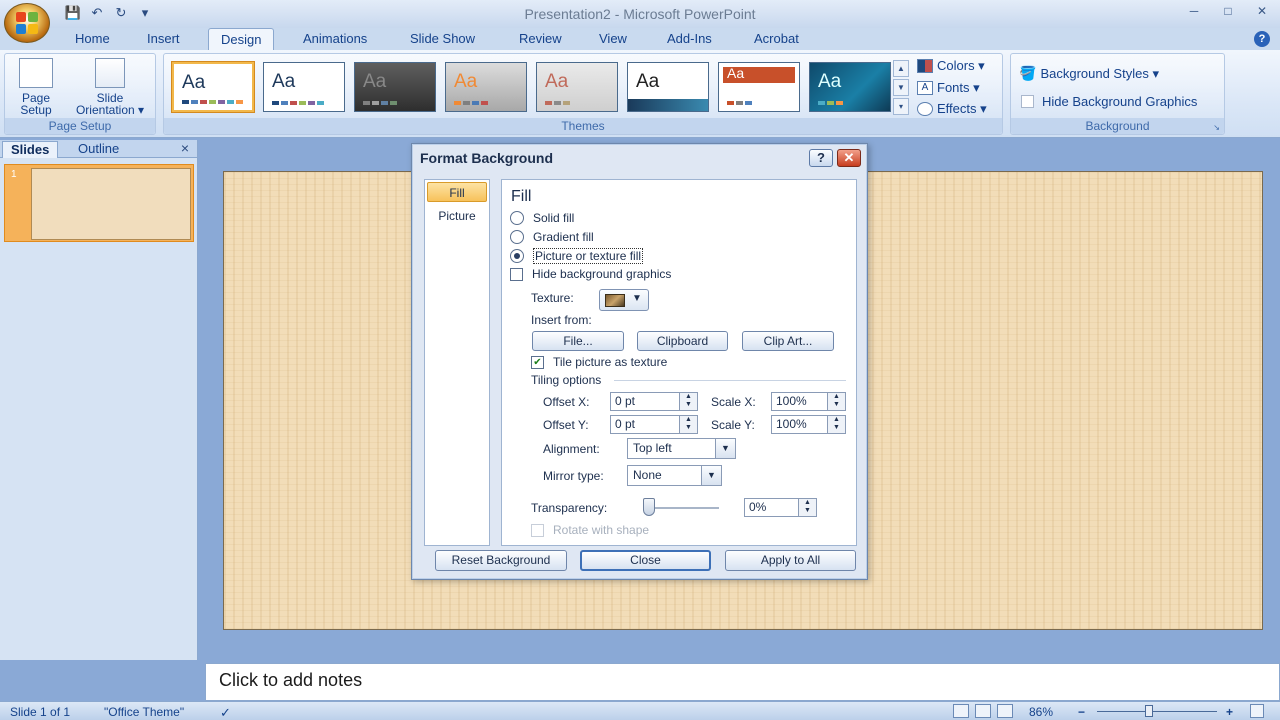  Describe the element at coordinates (225, 712) in the screenshot. I see `spell-check-icon: ✓` at that location.